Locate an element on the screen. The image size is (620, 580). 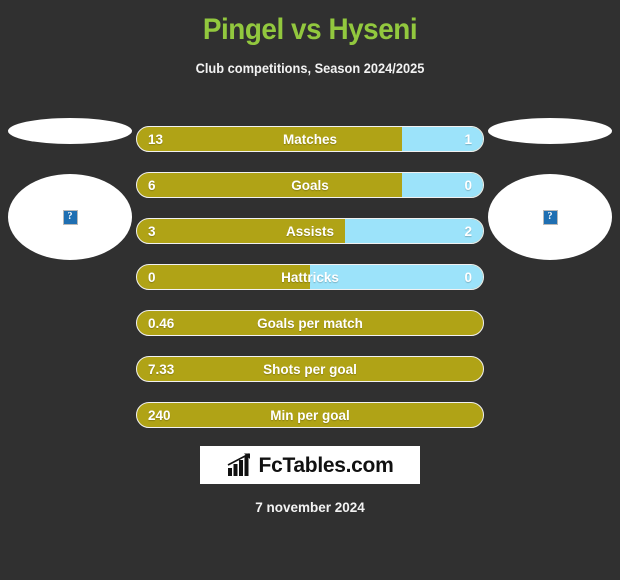
player-home-avatar: ? is located at coordinates (70, 217).